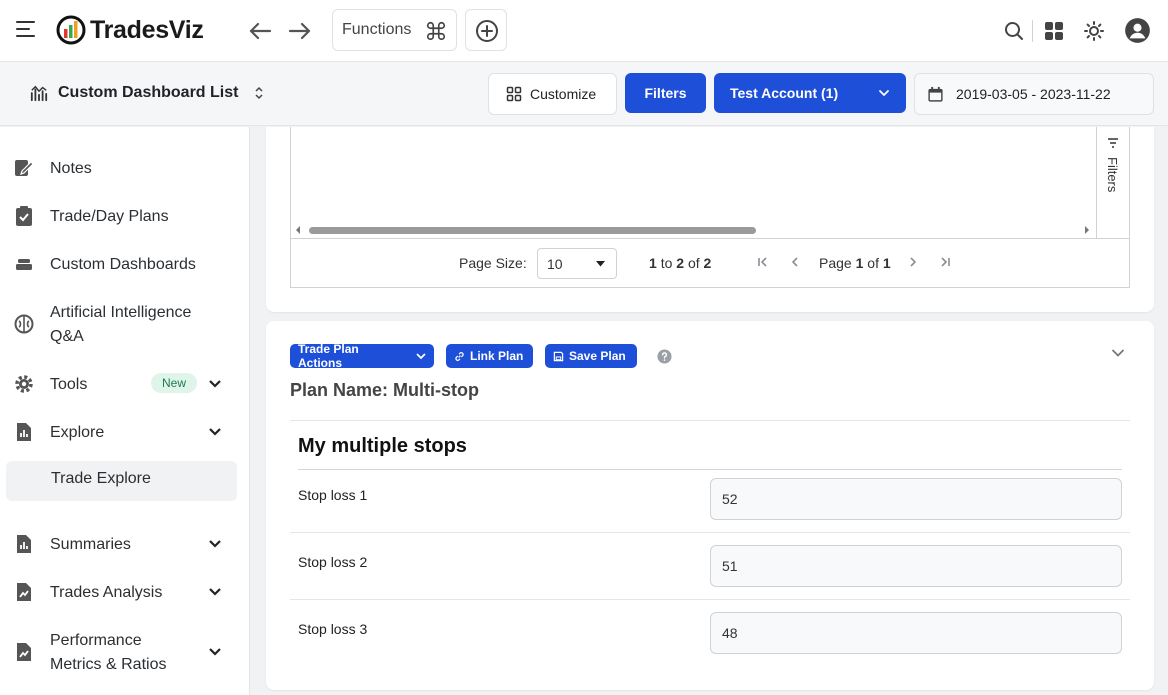  What do you see at coordinates (24, 544) in the screenshot?
I see `report-chart-icon` at bounding box center [24, 544].